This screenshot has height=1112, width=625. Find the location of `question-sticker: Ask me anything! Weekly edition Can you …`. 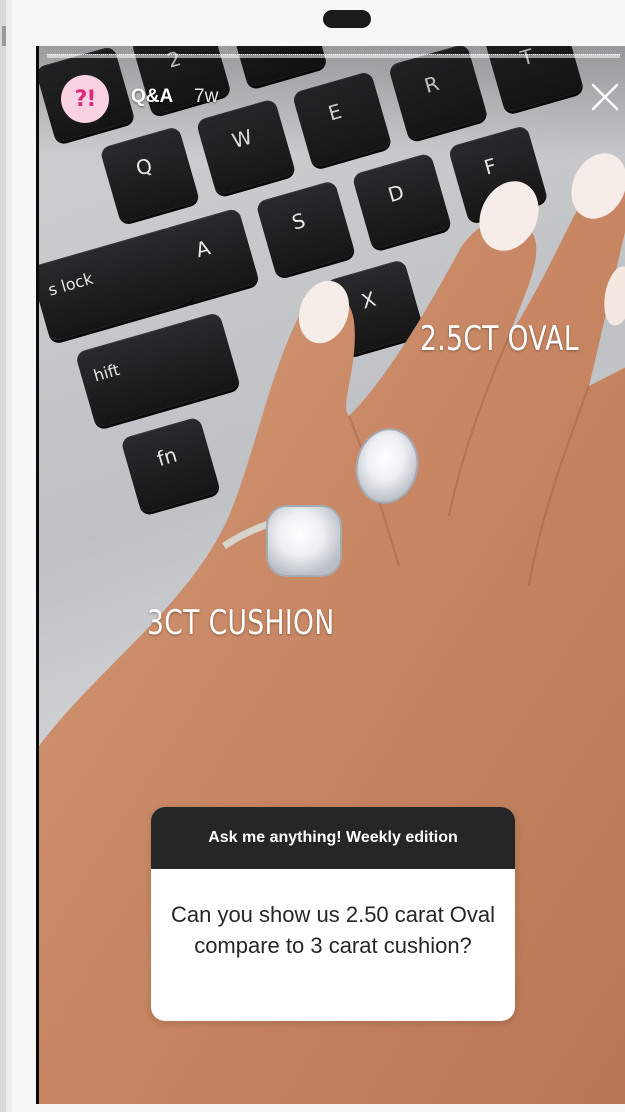

question-sticker: Ask me anything! Weekly edition Can you … is located at coordinates (333, 914).